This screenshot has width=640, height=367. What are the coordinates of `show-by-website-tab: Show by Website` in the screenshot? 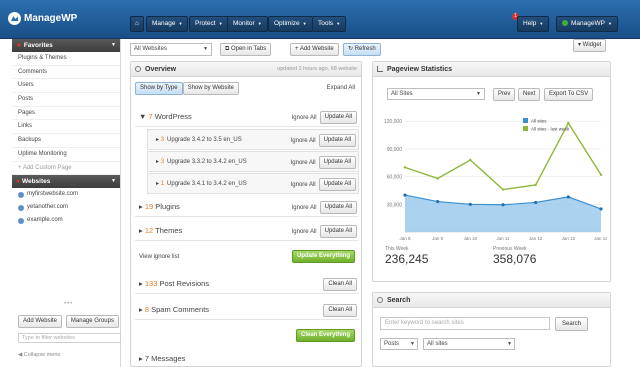 It's located at (210, 88).